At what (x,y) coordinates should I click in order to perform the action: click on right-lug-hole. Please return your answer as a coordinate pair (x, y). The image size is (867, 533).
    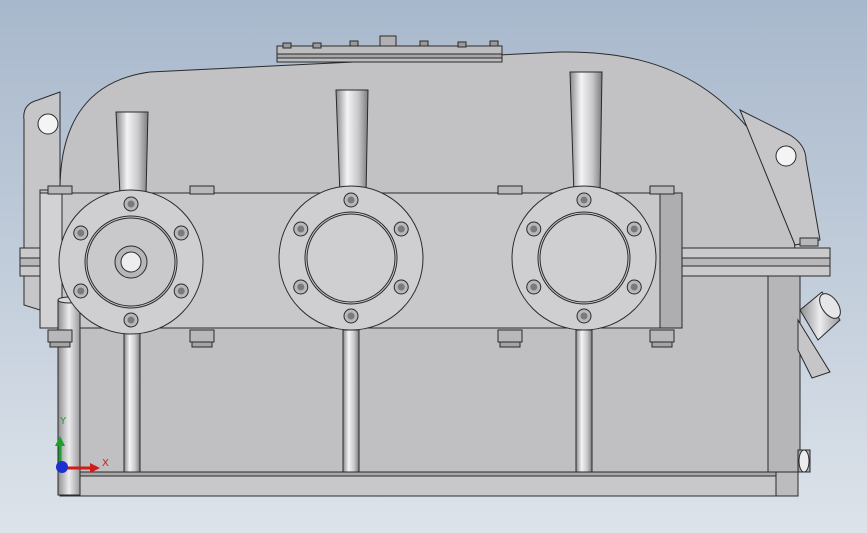
    Looking at the image, I should click on (786, 156).